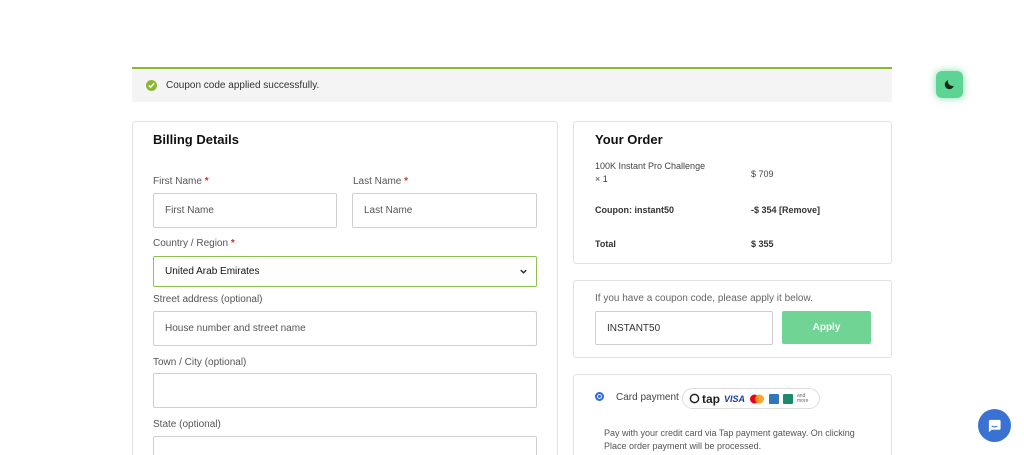 The image size is (1024, 455). What do you see at coordinates (200, 362) in the screenshot?
I see `city-label: Town / City (optional)` at bounding box center [200, 362].